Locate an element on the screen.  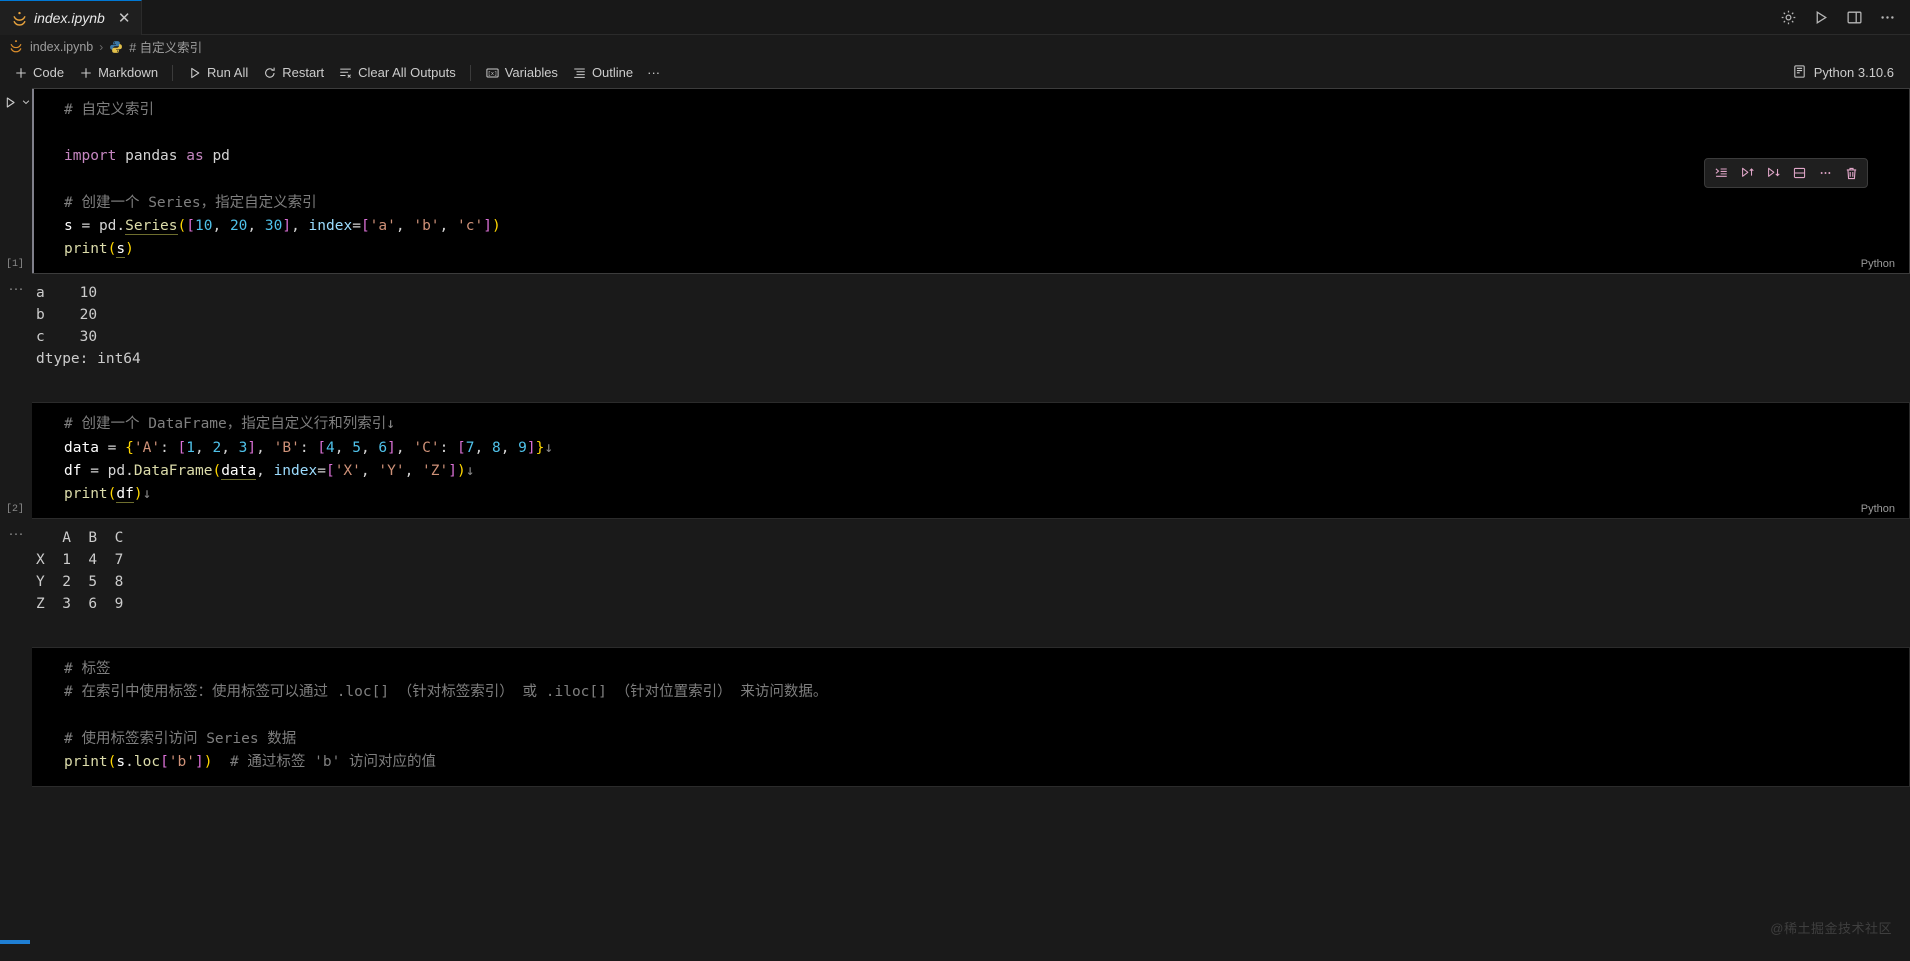
cell-1-line-7: print(s) is located at coordinates (99, 250).